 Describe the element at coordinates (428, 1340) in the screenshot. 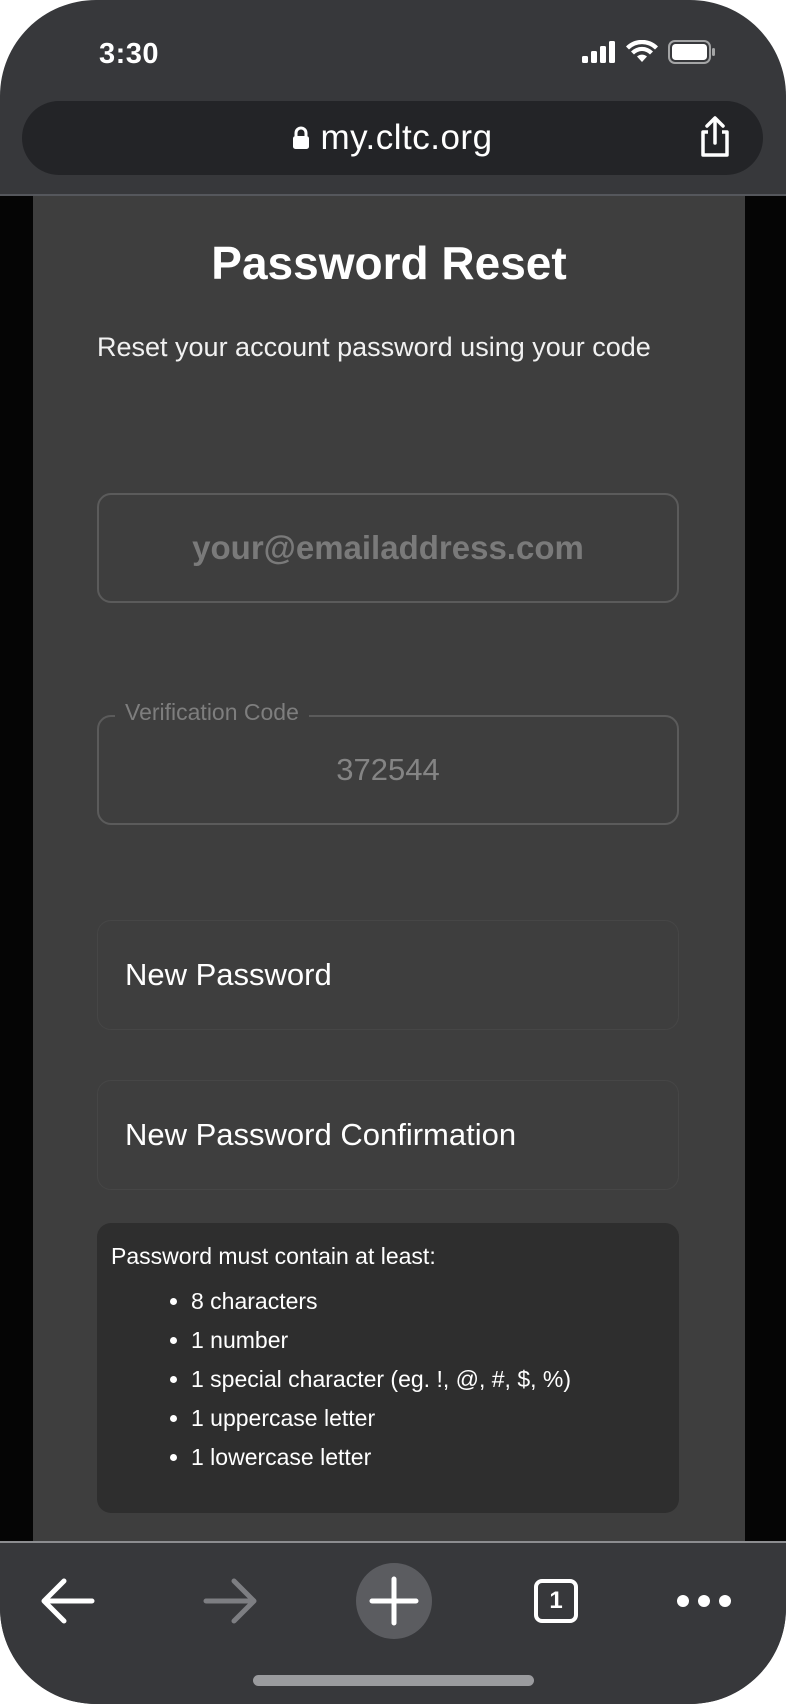

I see `requirement-item: 1 number` at that location.